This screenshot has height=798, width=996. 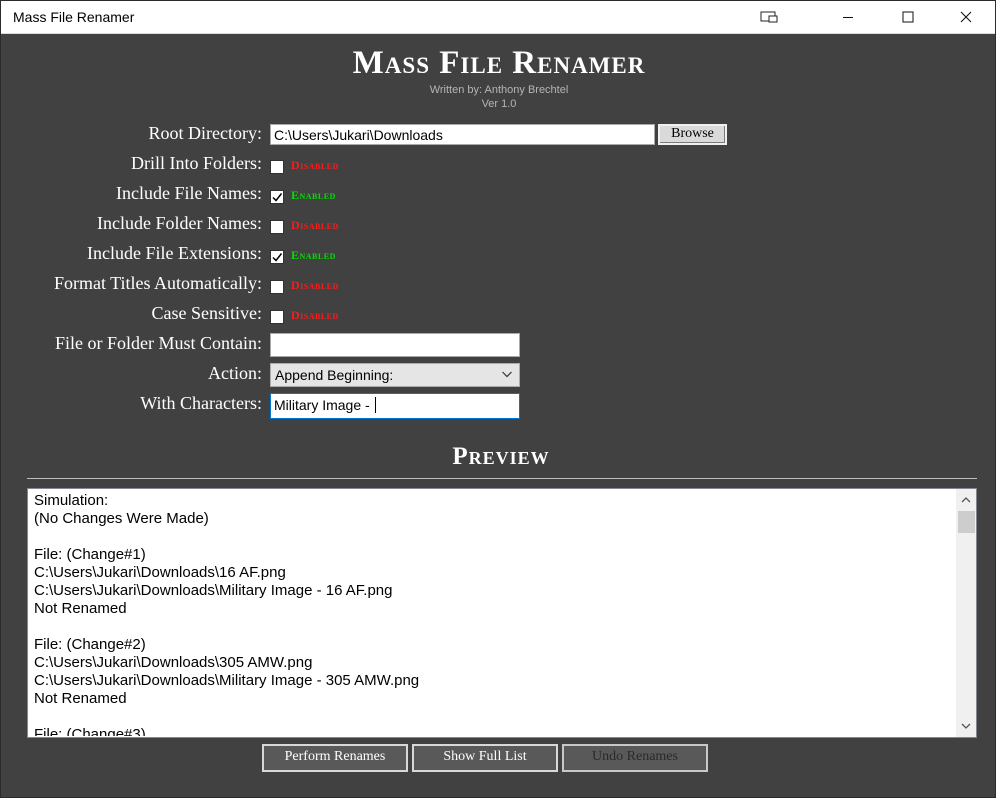 I want to click on version-text: Ver 1.0, so click(x=499, y=104).